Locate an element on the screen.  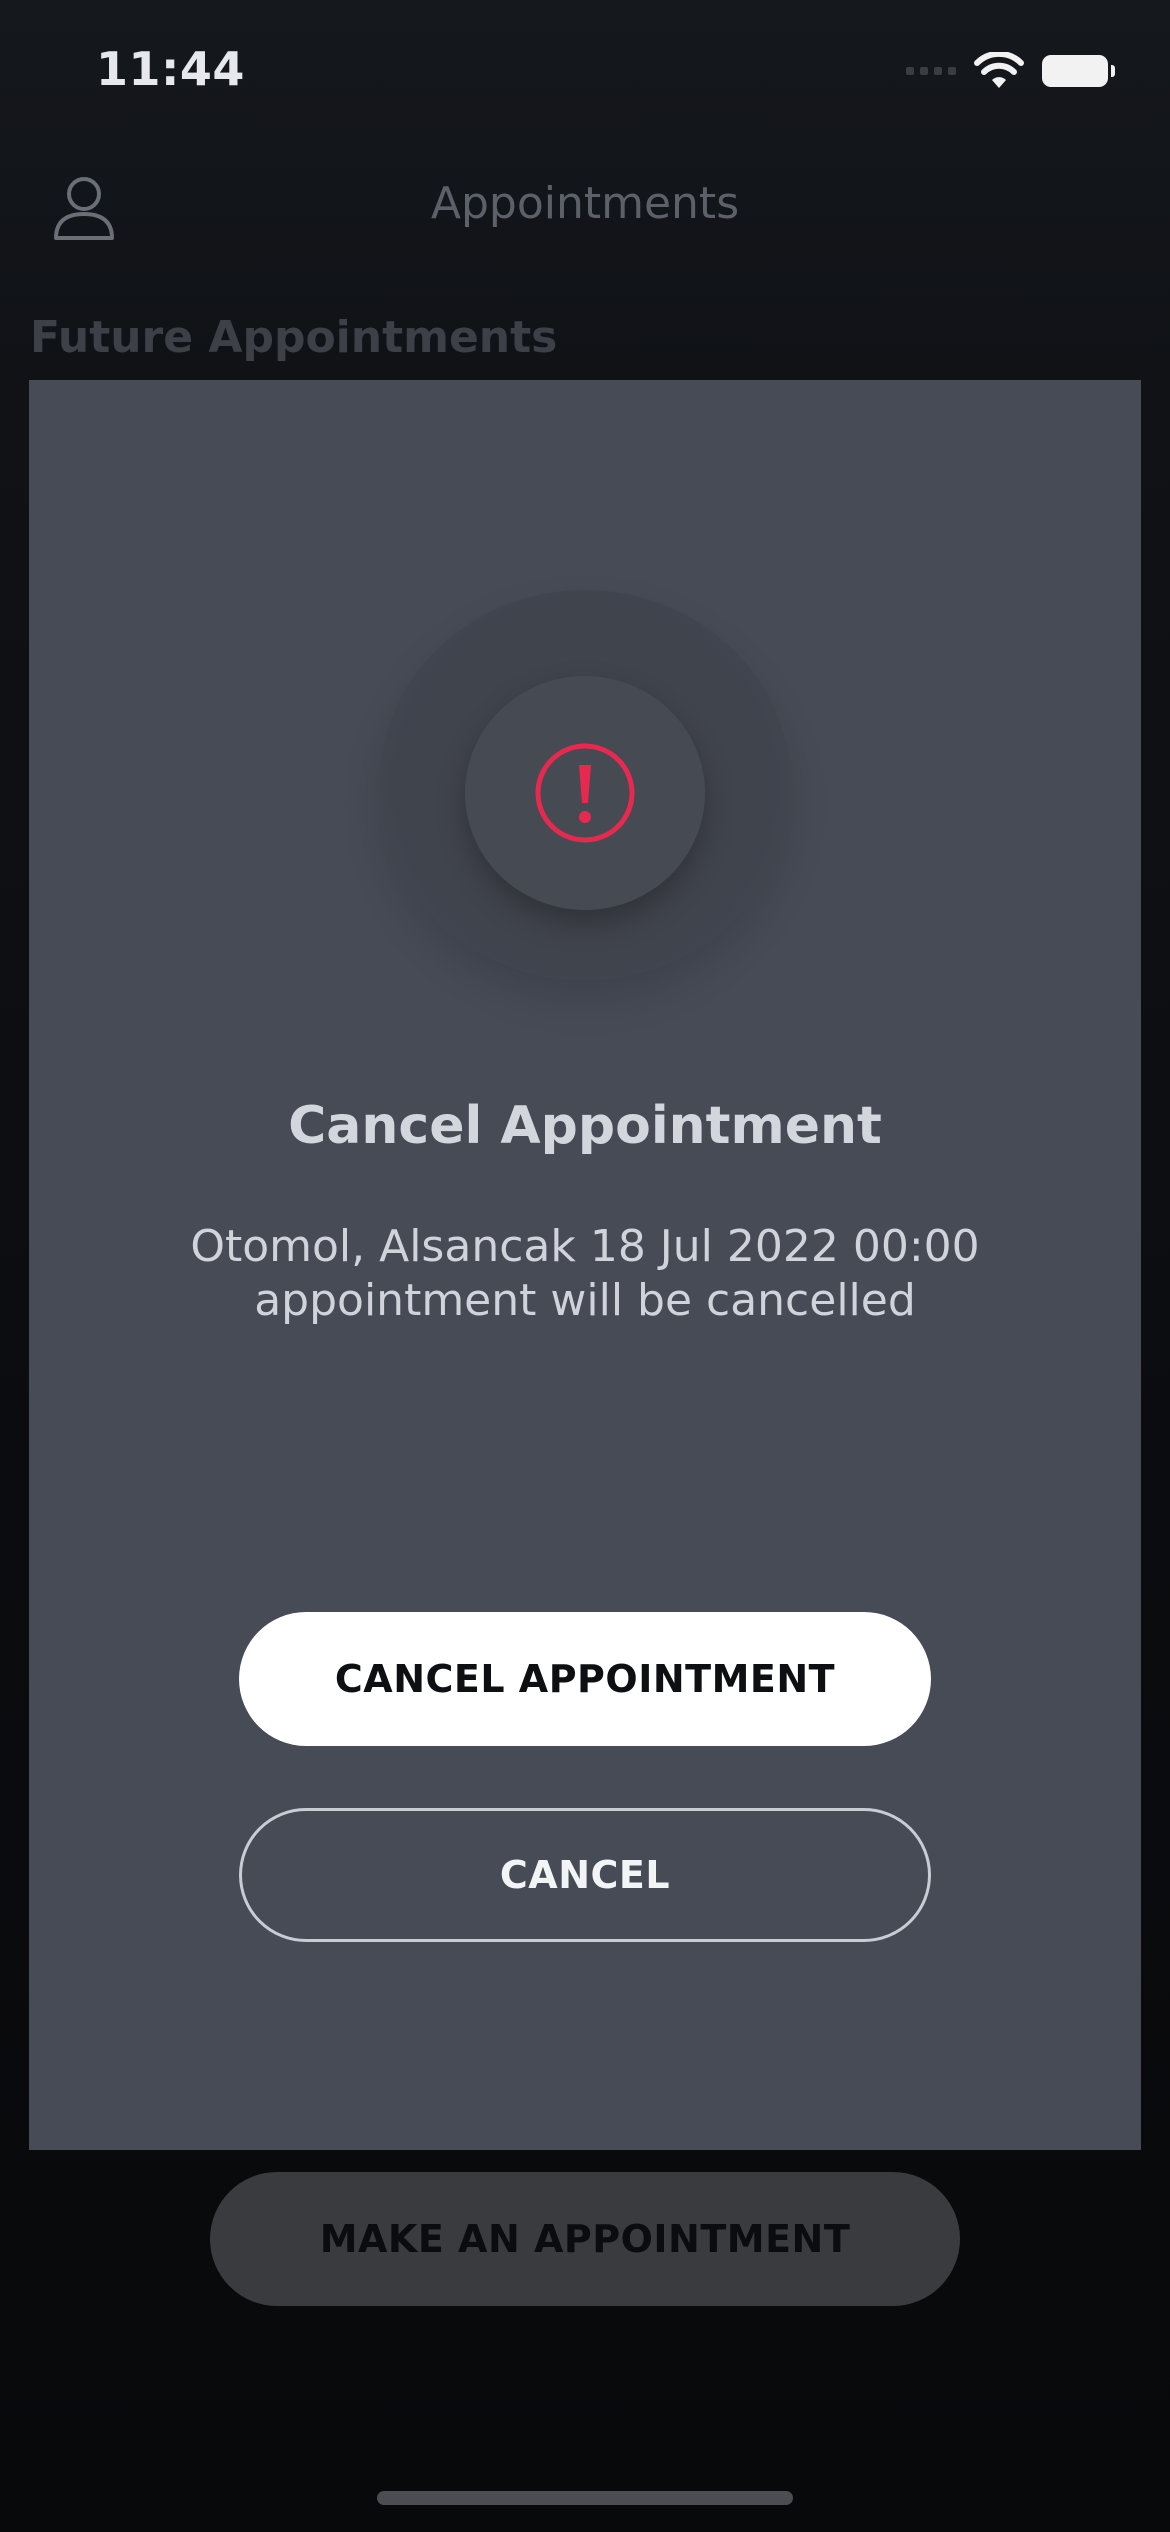
page-title: Appointments is located at coordinates (585, 203).